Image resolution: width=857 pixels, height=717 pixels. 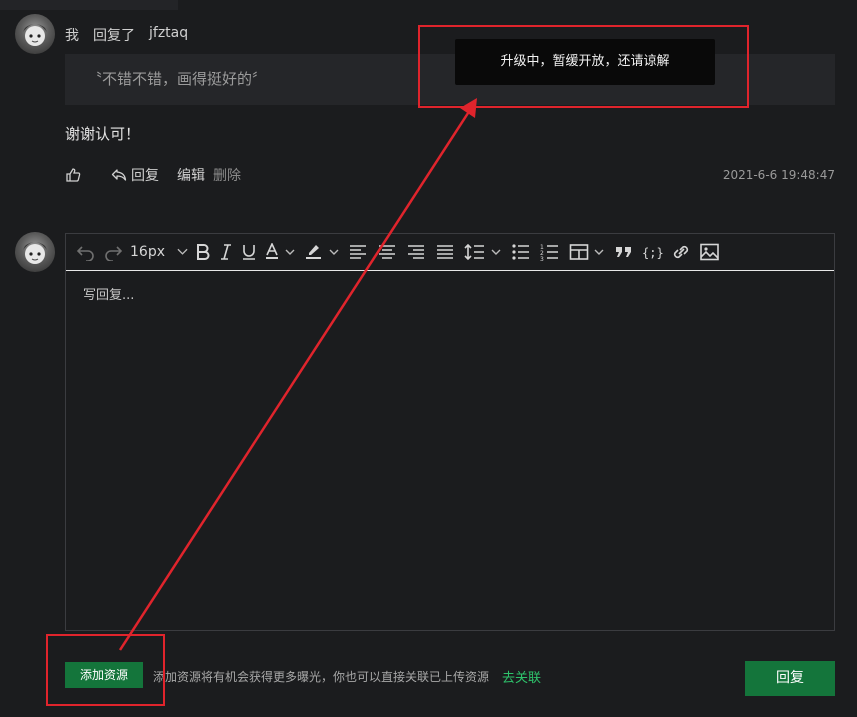 What do you see at coordinates (542, 258) in the screenshot?
I see `svg-text: 3` at bounding box center [542, 258].